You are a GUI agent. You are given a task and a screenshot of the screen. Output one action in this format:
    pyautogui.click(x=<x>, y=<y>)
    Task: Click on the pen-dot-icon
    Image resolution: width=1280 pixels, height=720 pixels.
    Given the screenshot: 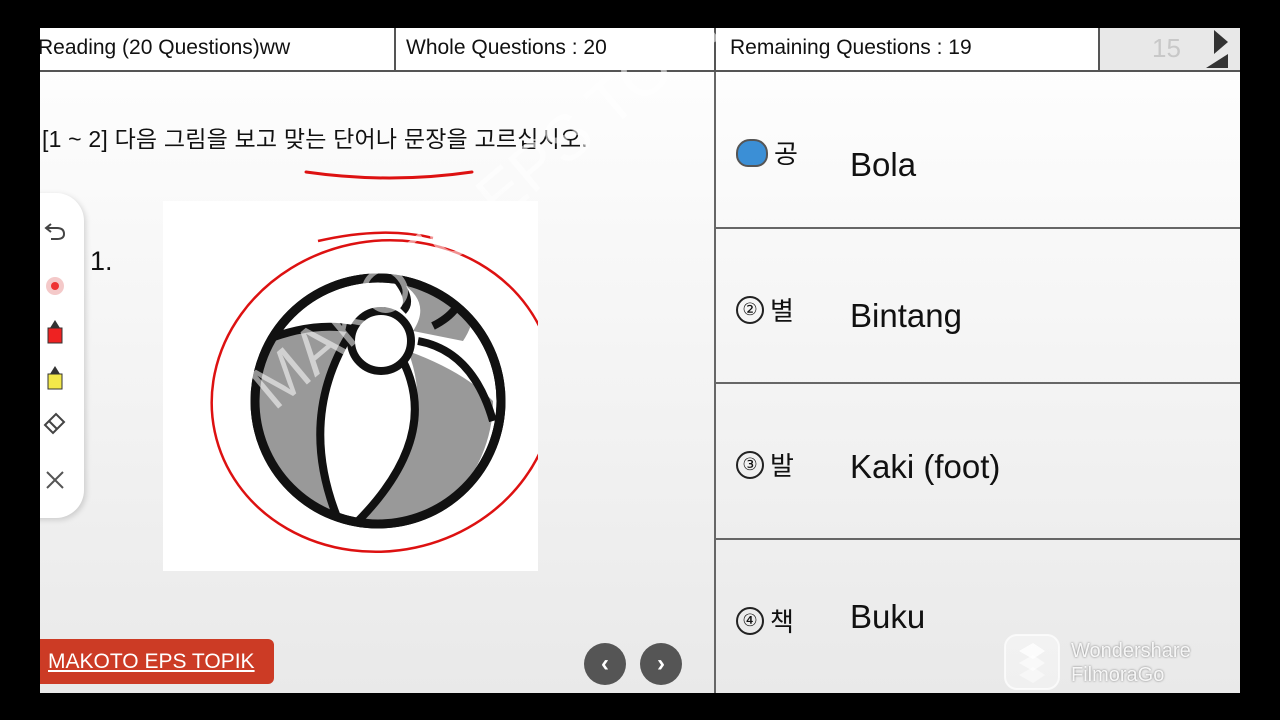 What is the action you would take?
    pyautogui.click(x=55, y=286)
    